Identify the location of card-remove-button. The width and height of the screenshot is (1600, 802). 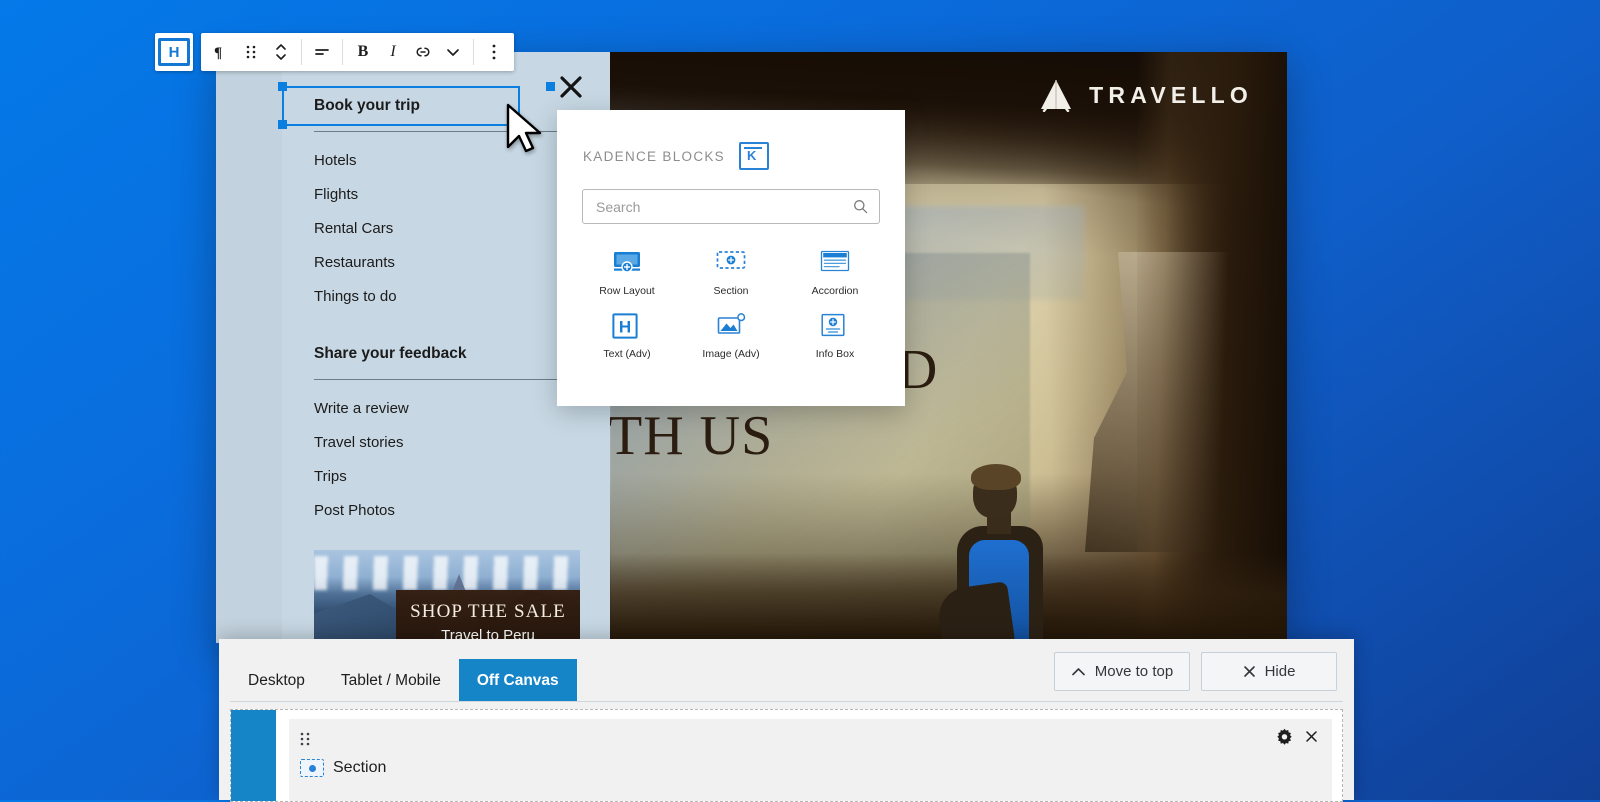
(1311, 739).